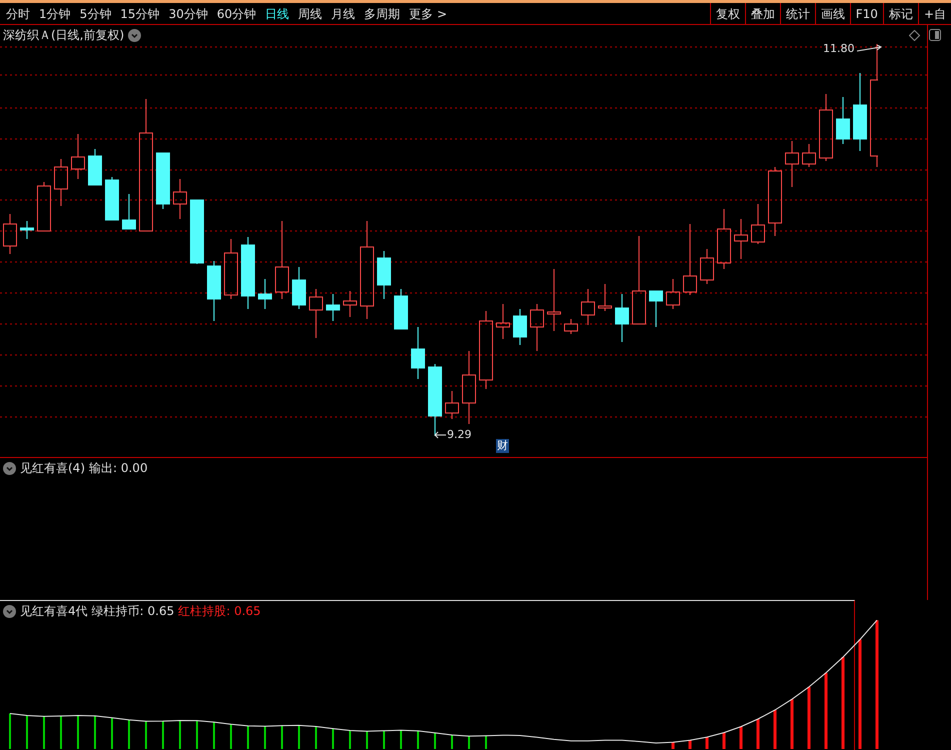 Image resolution: width=951 pixels, height=750 pixels. Describe the element at coordinates (54, 611) in the screenshot. I see `indicator-name: 见红有喜4代` at that location.